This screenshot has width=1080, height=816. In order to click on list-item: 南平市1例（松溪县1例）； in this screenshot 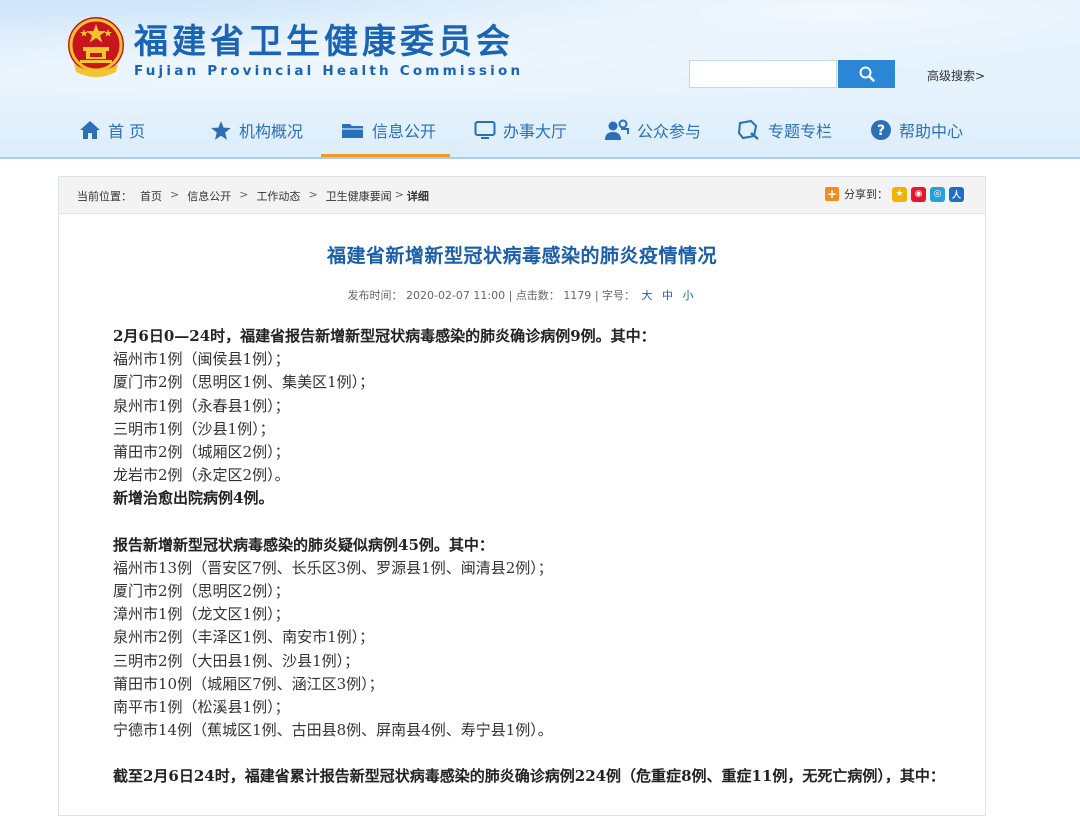, I will do `click(201, 707)`.